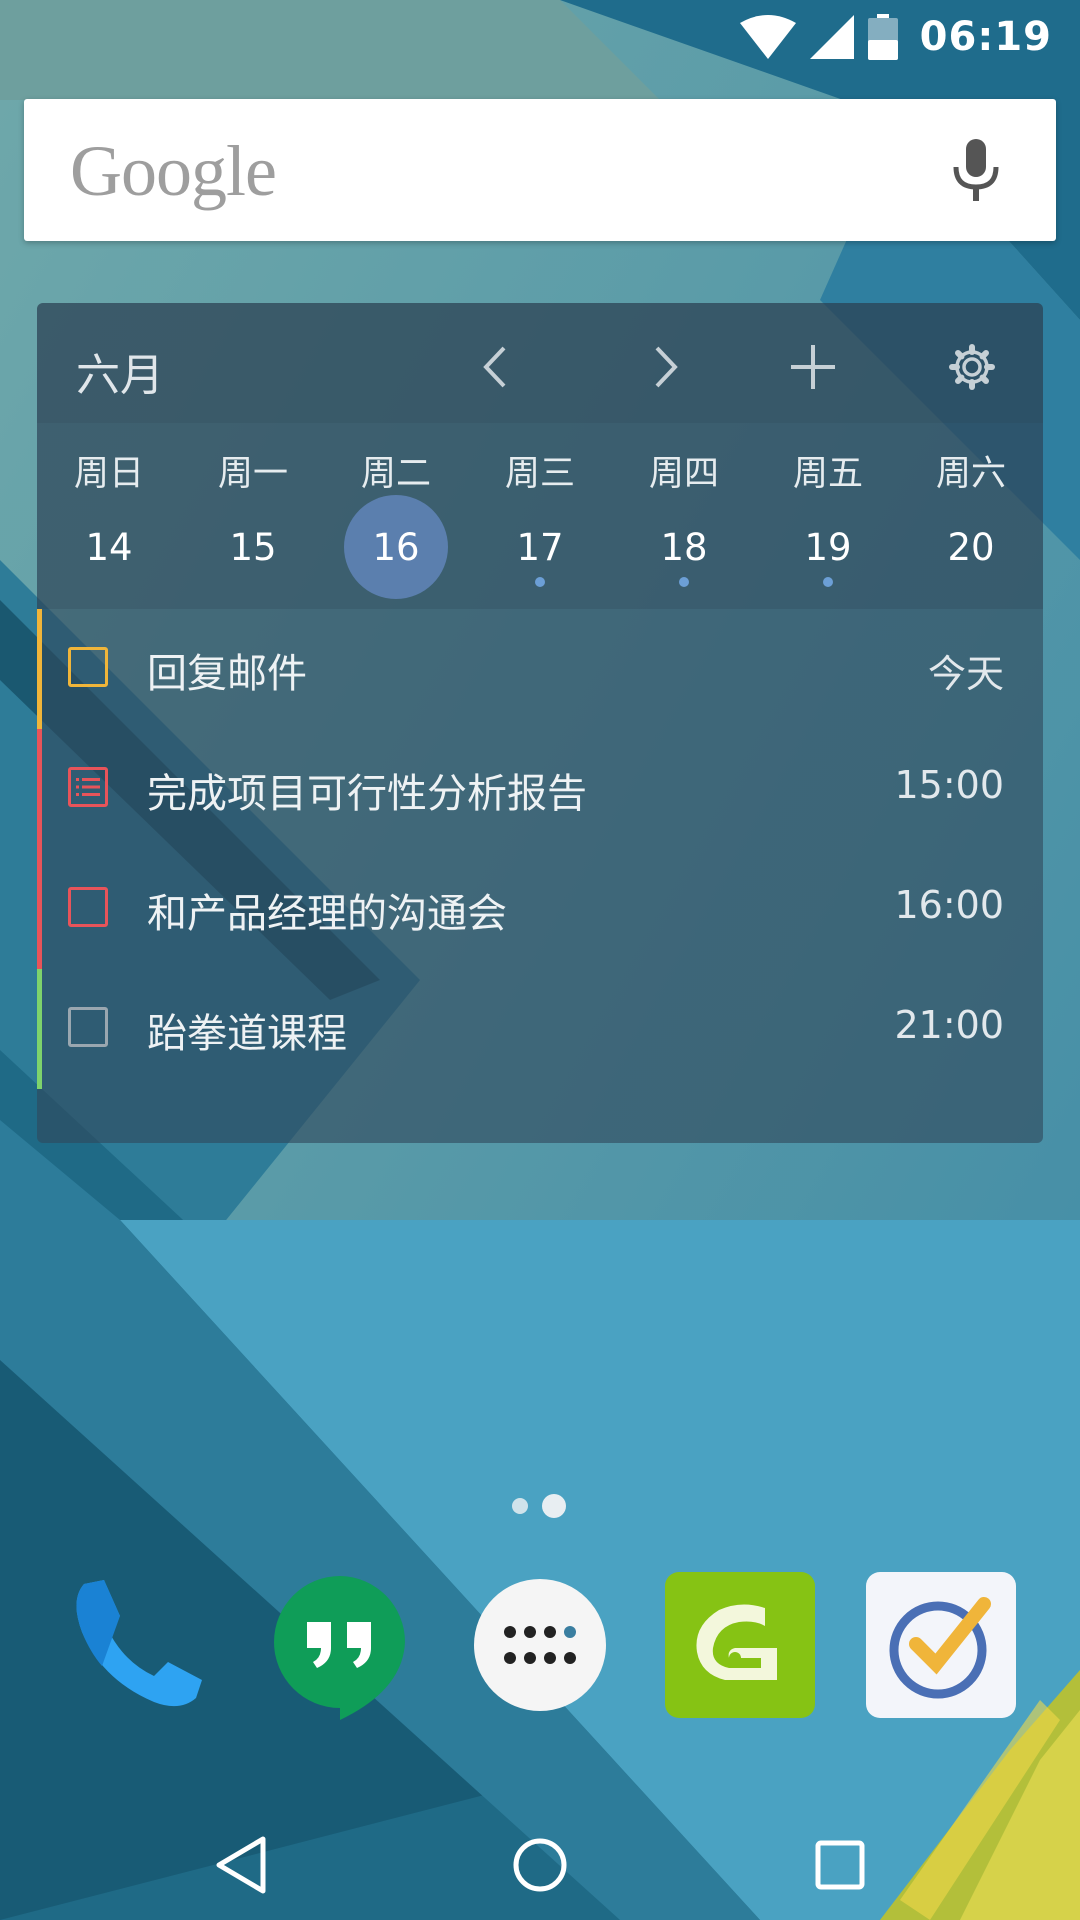 This screenshot has width=1080, height=1920. What do you see at coordinates (540, 909) in the screenshot?
I see `task-item: 和产品经理的沟通会 16:00` at bounding box center [540, 909].